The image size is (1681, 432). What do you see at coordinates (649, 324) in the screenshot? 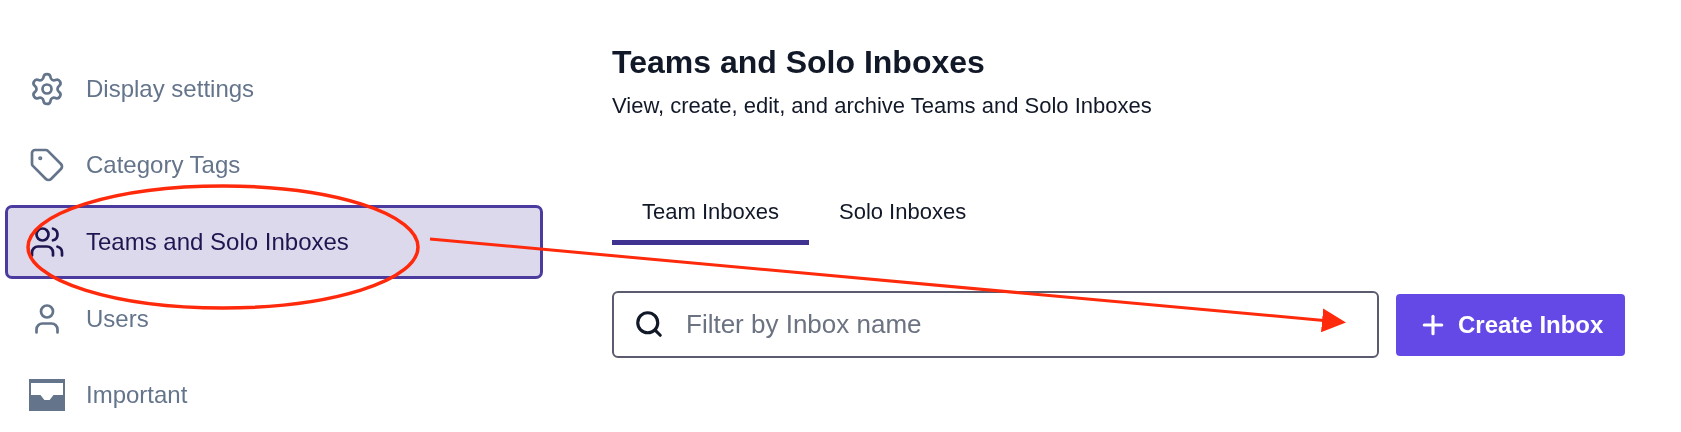
I see `search-icon` at bounding box center [649, 324].